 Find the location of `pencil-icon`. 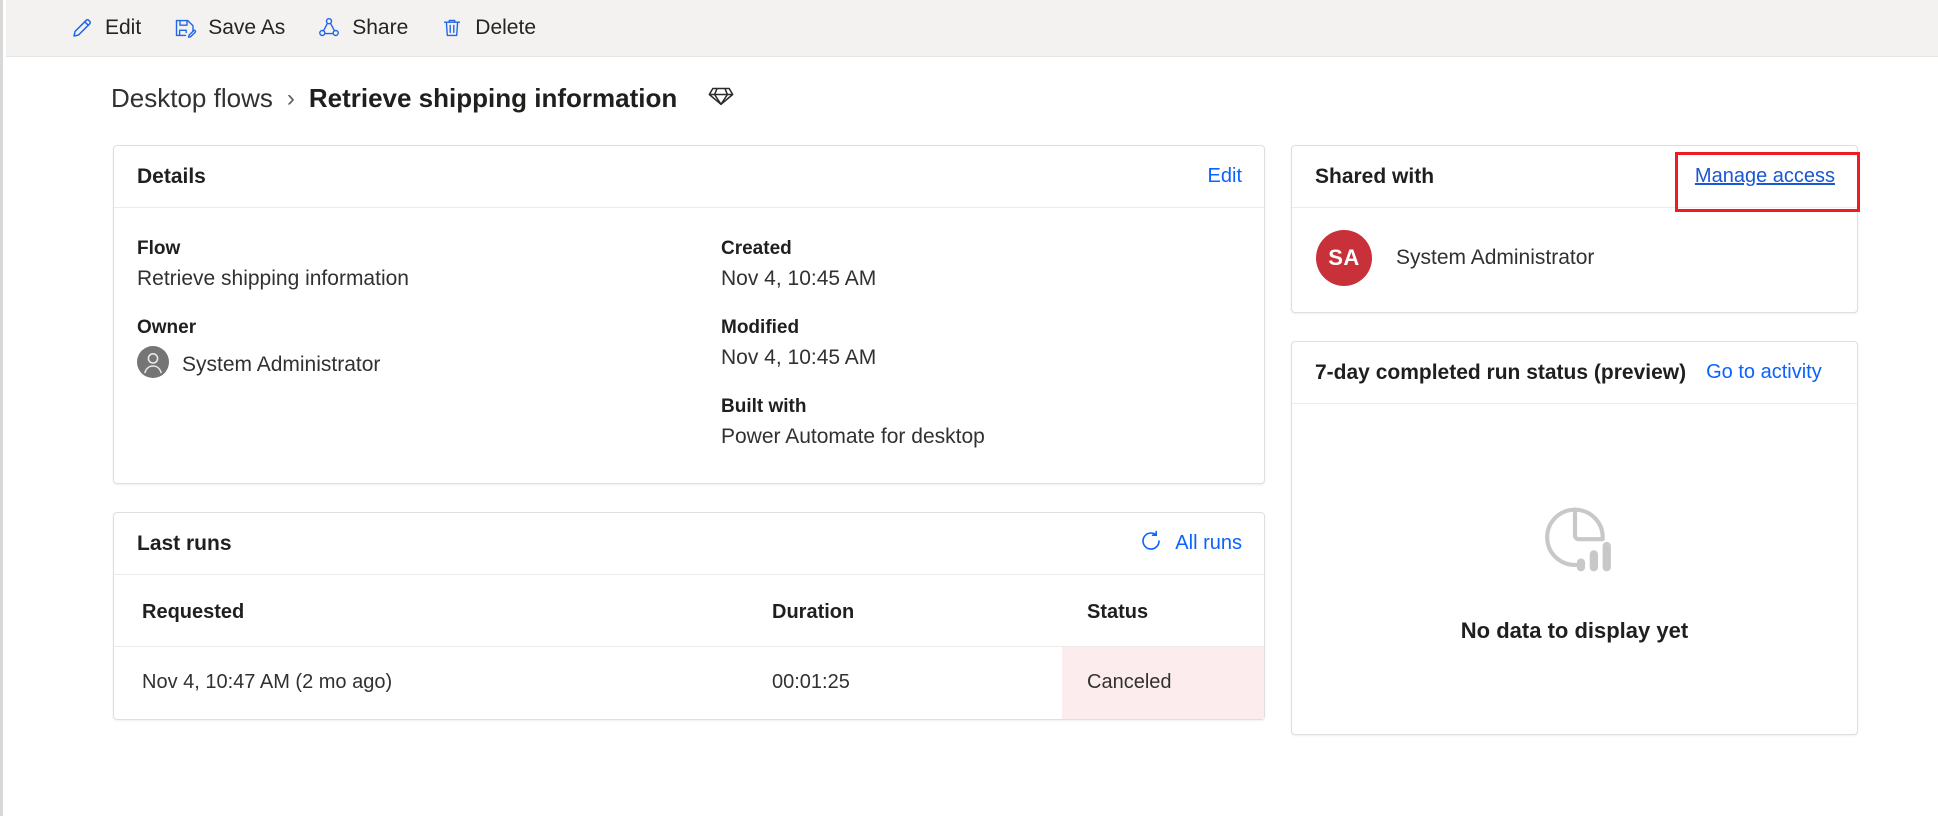

pencil-icon is located at coordinates (82, 28).